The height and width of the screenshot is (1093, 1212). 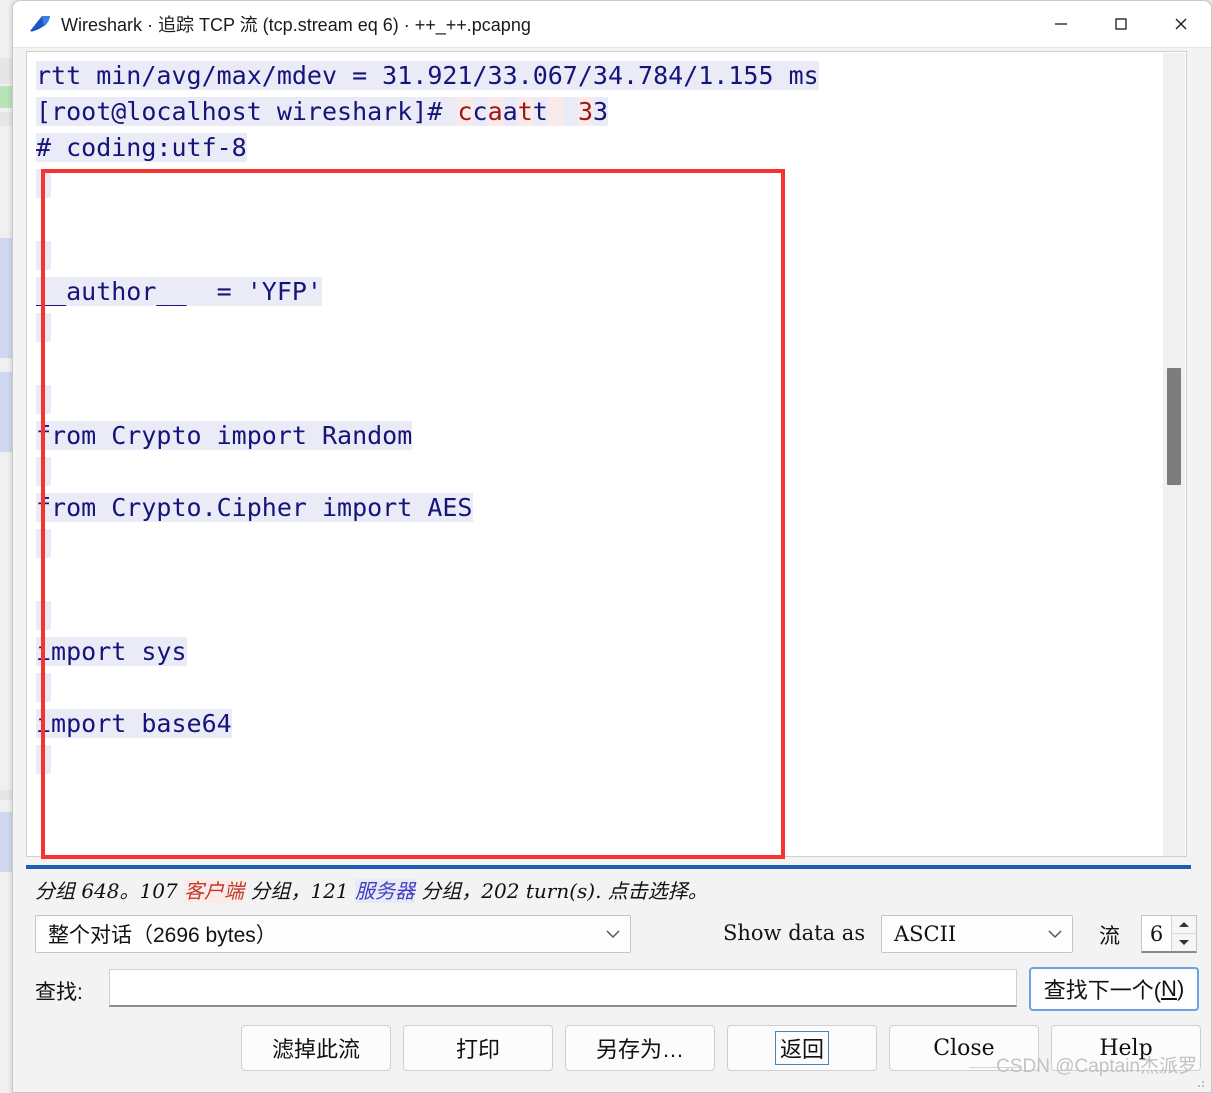 What do you see at coordinates (964, 1048) in the screenshot?
I see `close-dialog-label: Close` at bounding box center [964, 1048].